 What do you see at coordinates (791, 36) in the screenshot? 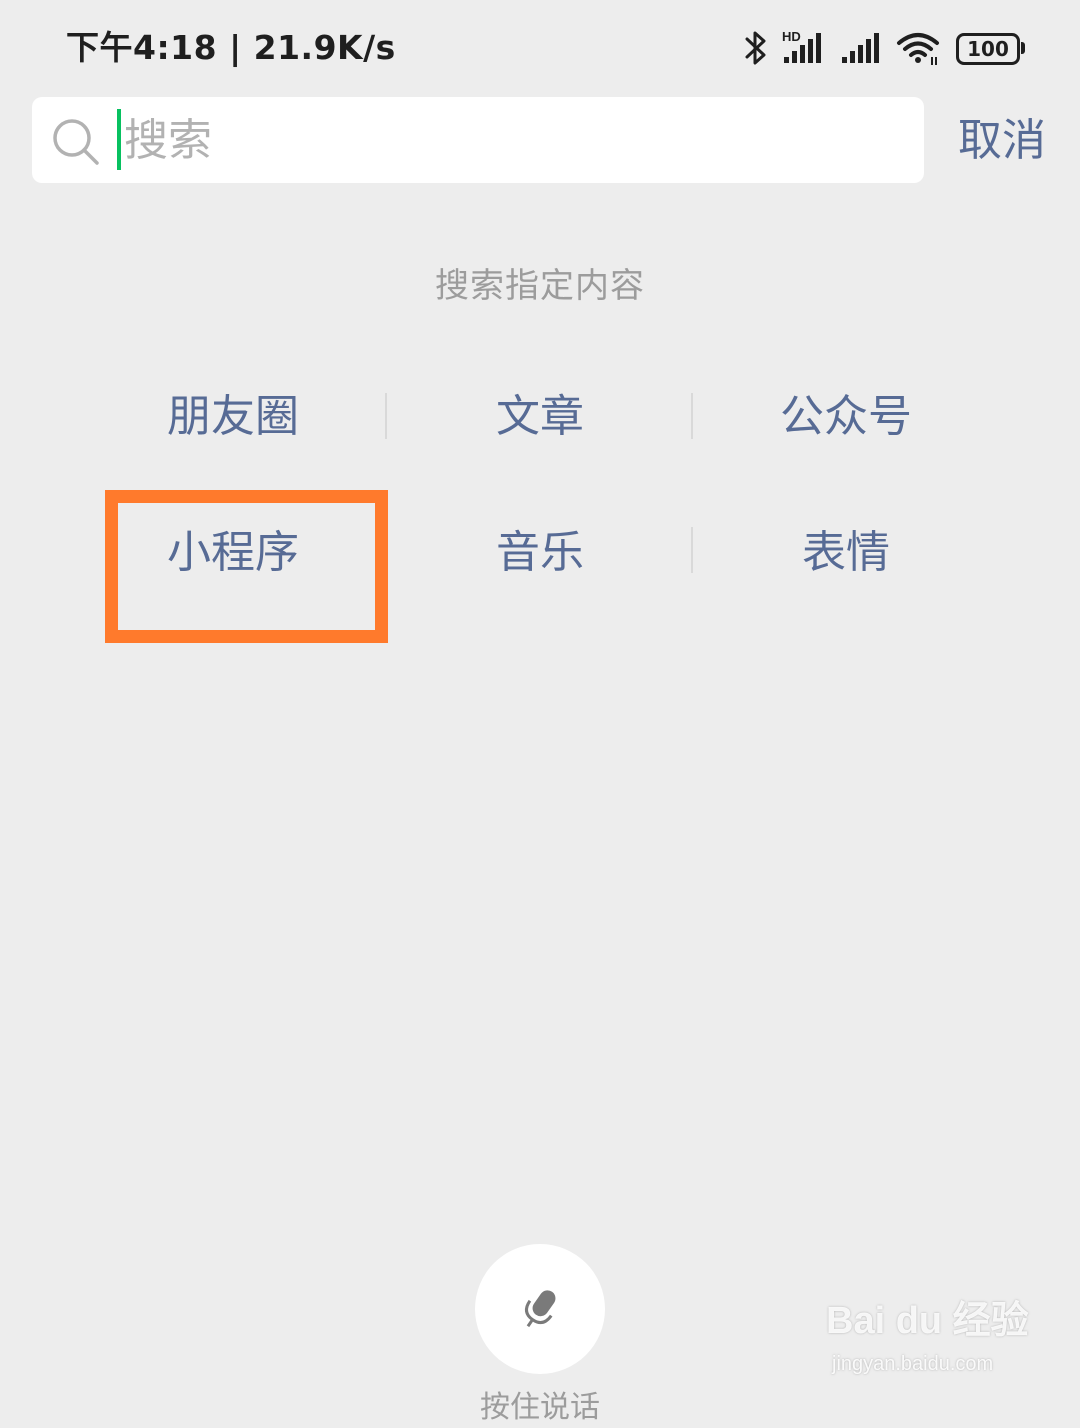
I see `network-badge: HD` at bounding box center [791, 36].